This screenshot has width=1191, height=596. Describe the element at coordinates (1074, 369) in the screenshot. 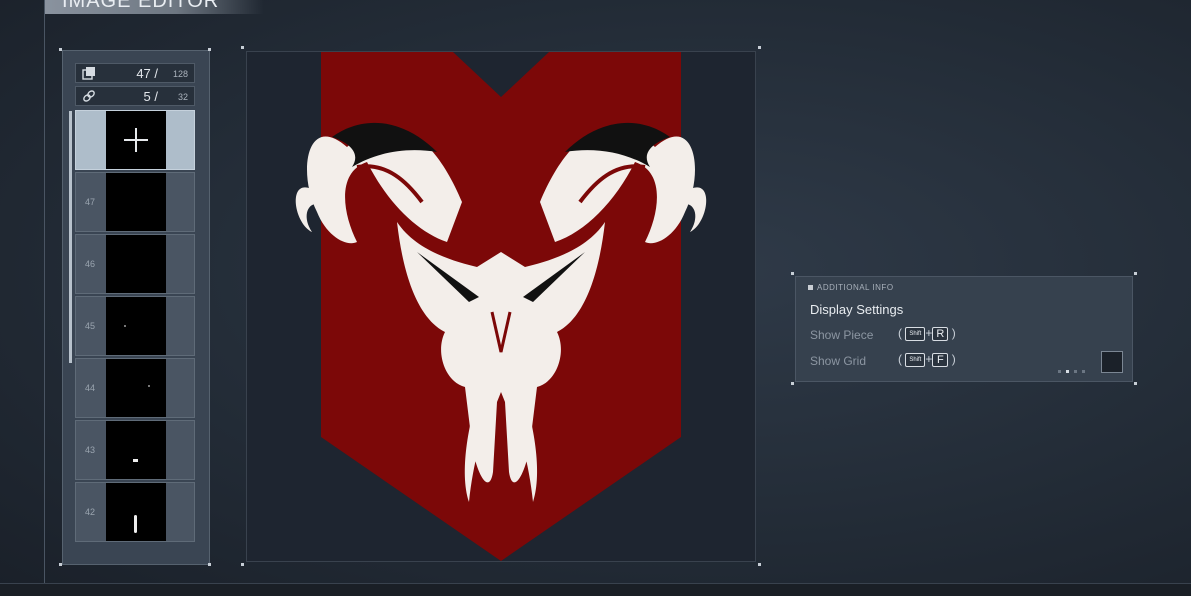

I see `grid-density-dots` at that location.